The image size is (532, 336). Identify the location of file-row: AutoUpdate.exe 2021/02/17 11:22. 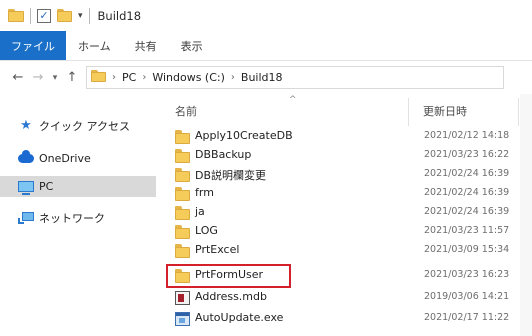
(348, 318).